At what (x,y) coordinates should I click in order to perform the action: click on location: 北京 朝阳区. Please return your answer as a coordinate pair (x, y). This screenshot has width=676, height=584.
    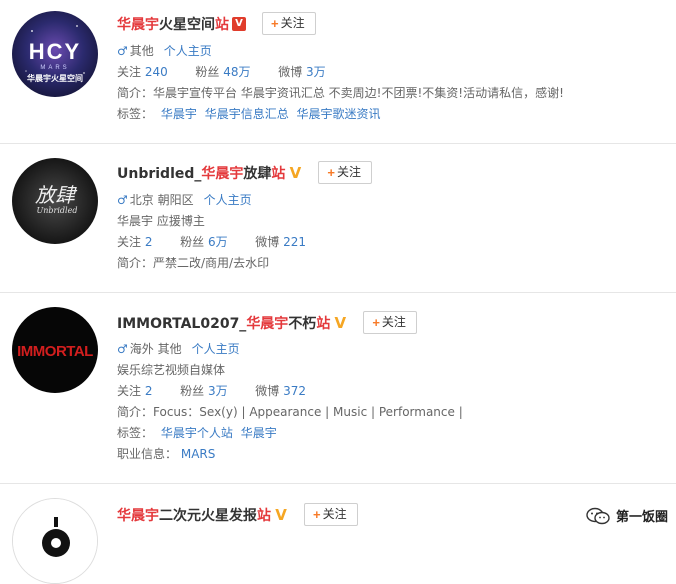
    Looking at the image, I should click on (161, 200).